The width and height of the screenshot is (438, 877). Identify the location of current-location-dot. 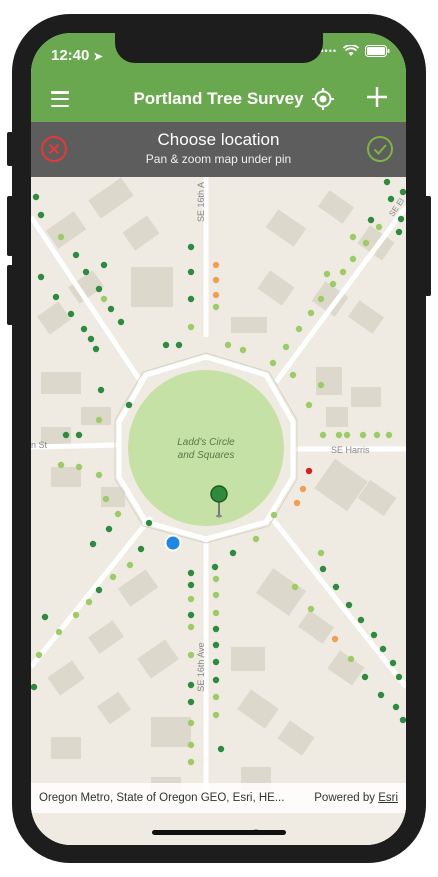
(173, 543).